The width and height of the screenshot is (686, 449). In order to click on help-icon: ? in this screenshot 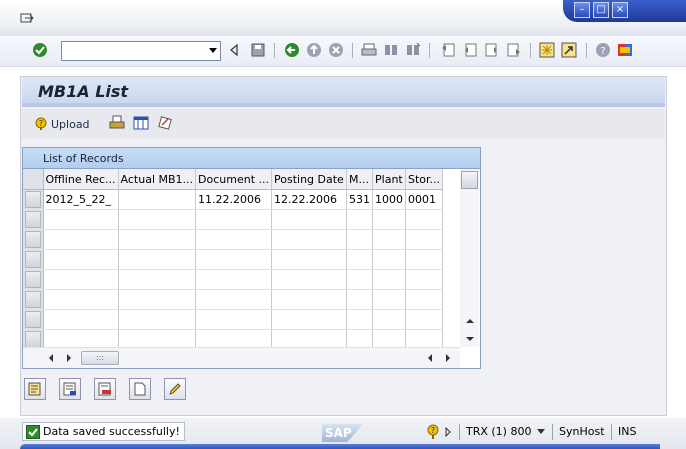, I will do `click(603, 50)`.